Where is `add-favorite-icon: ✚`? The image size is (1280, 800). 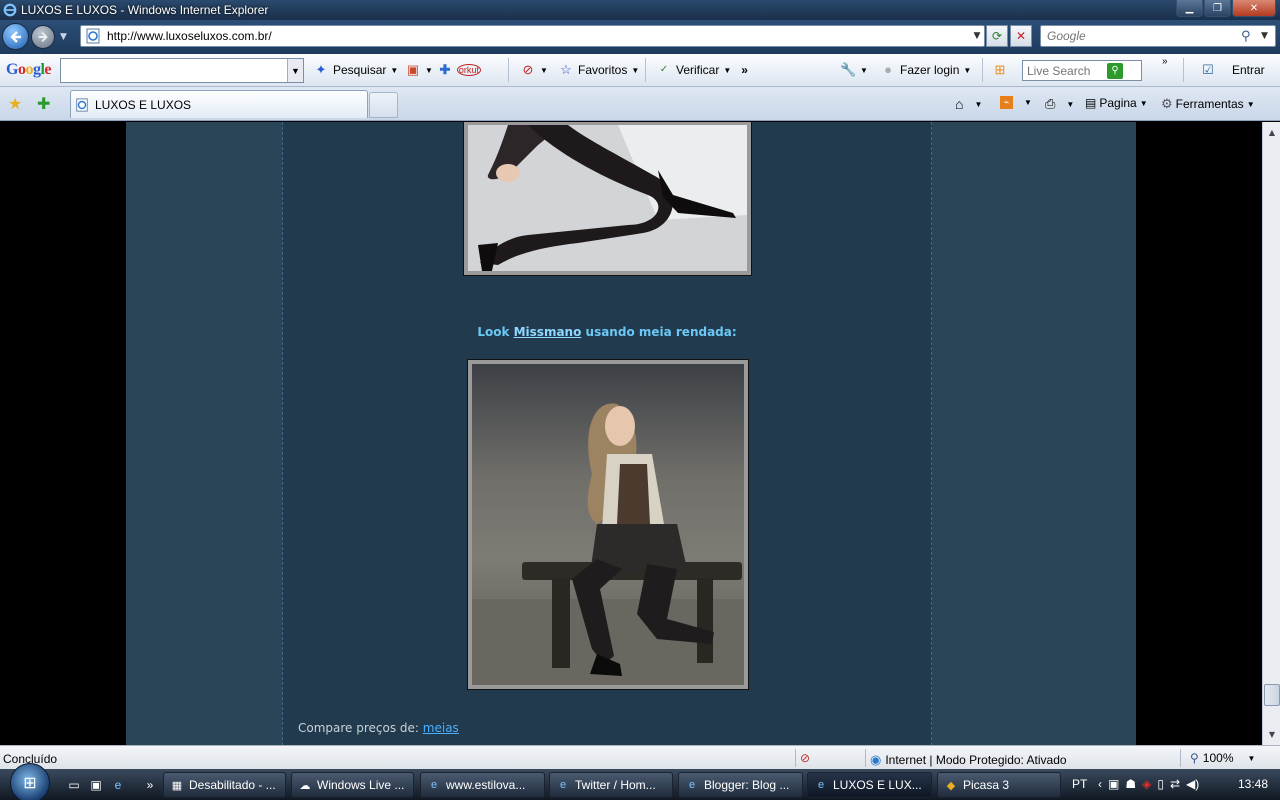
add-favorite-icon: ✚ is located at coordinates (43, 104).